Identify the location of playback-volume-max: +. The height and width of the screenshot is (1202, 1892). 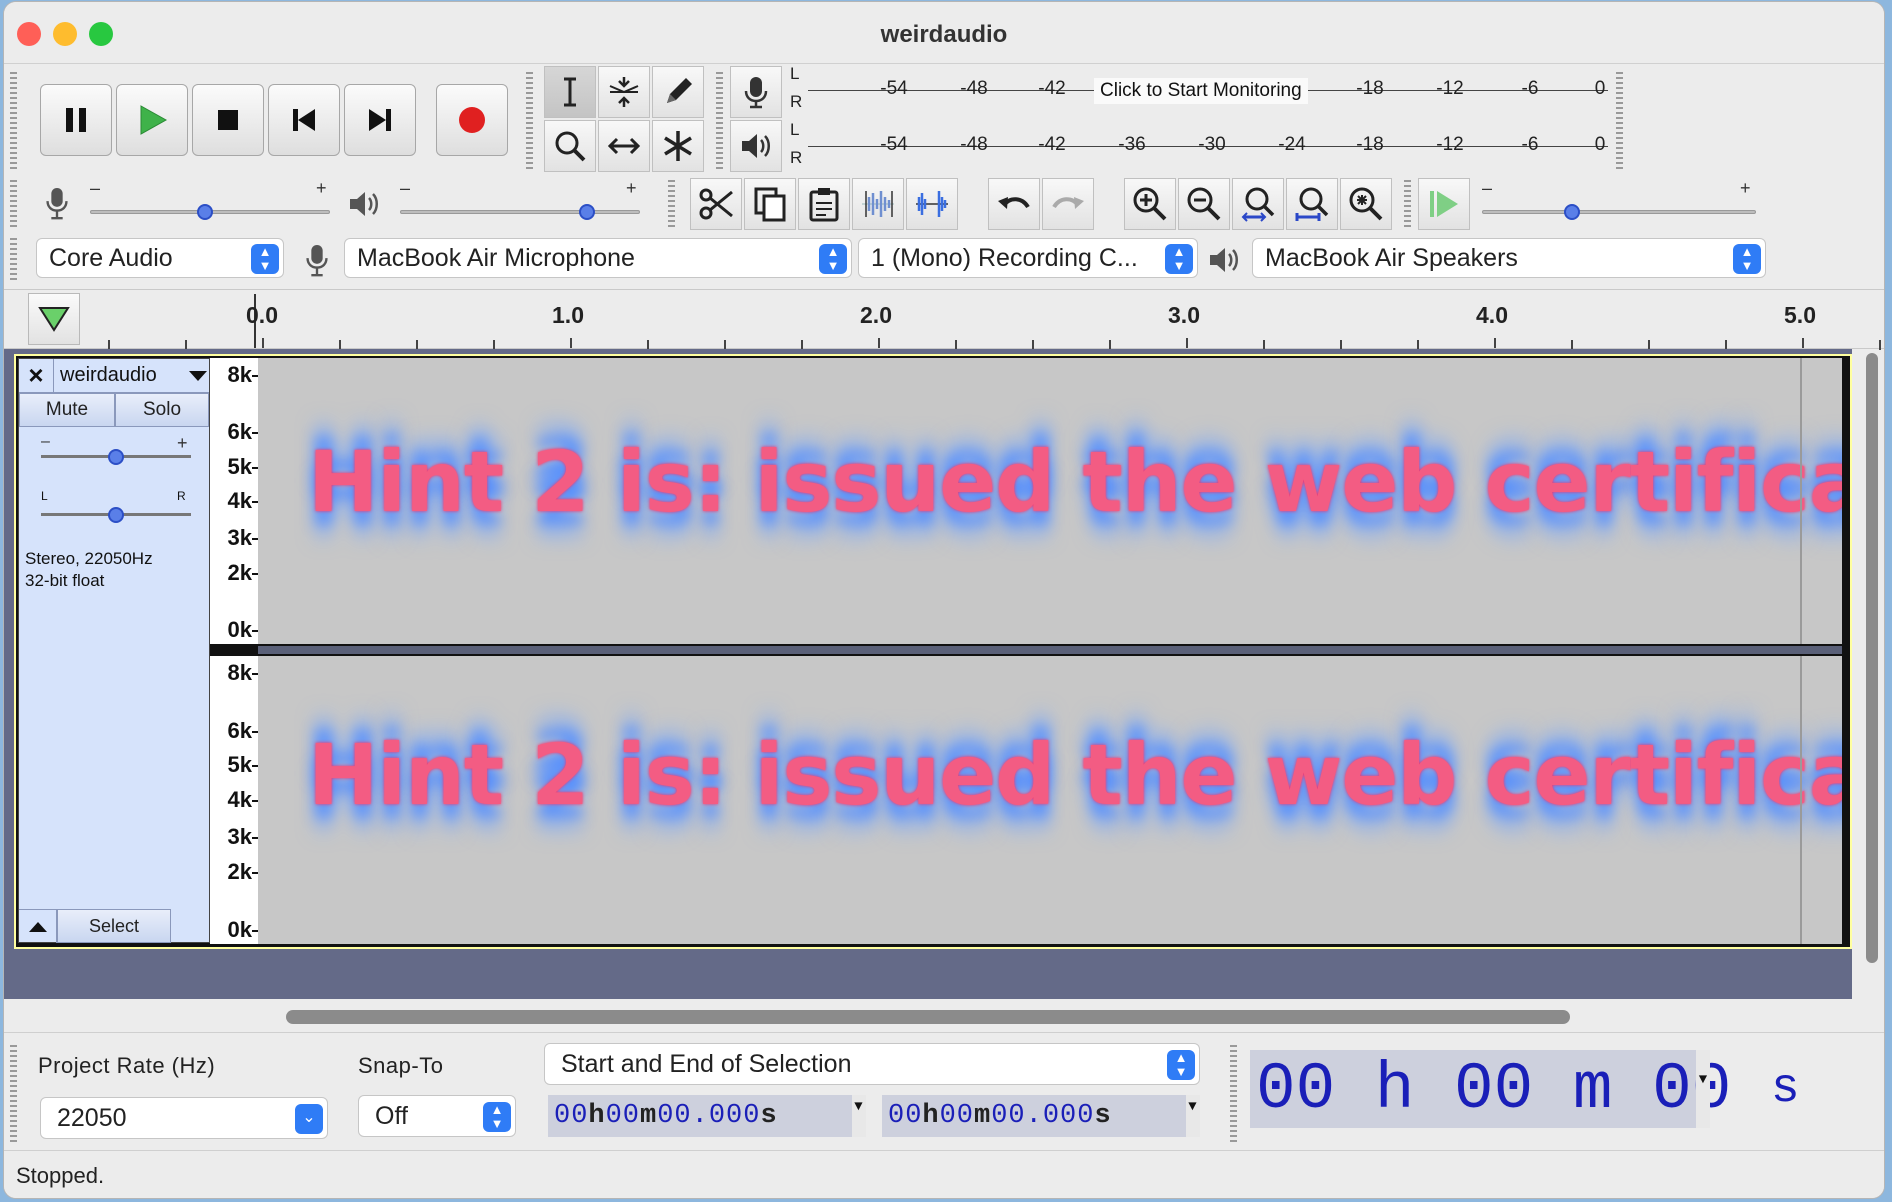
(631, 188).